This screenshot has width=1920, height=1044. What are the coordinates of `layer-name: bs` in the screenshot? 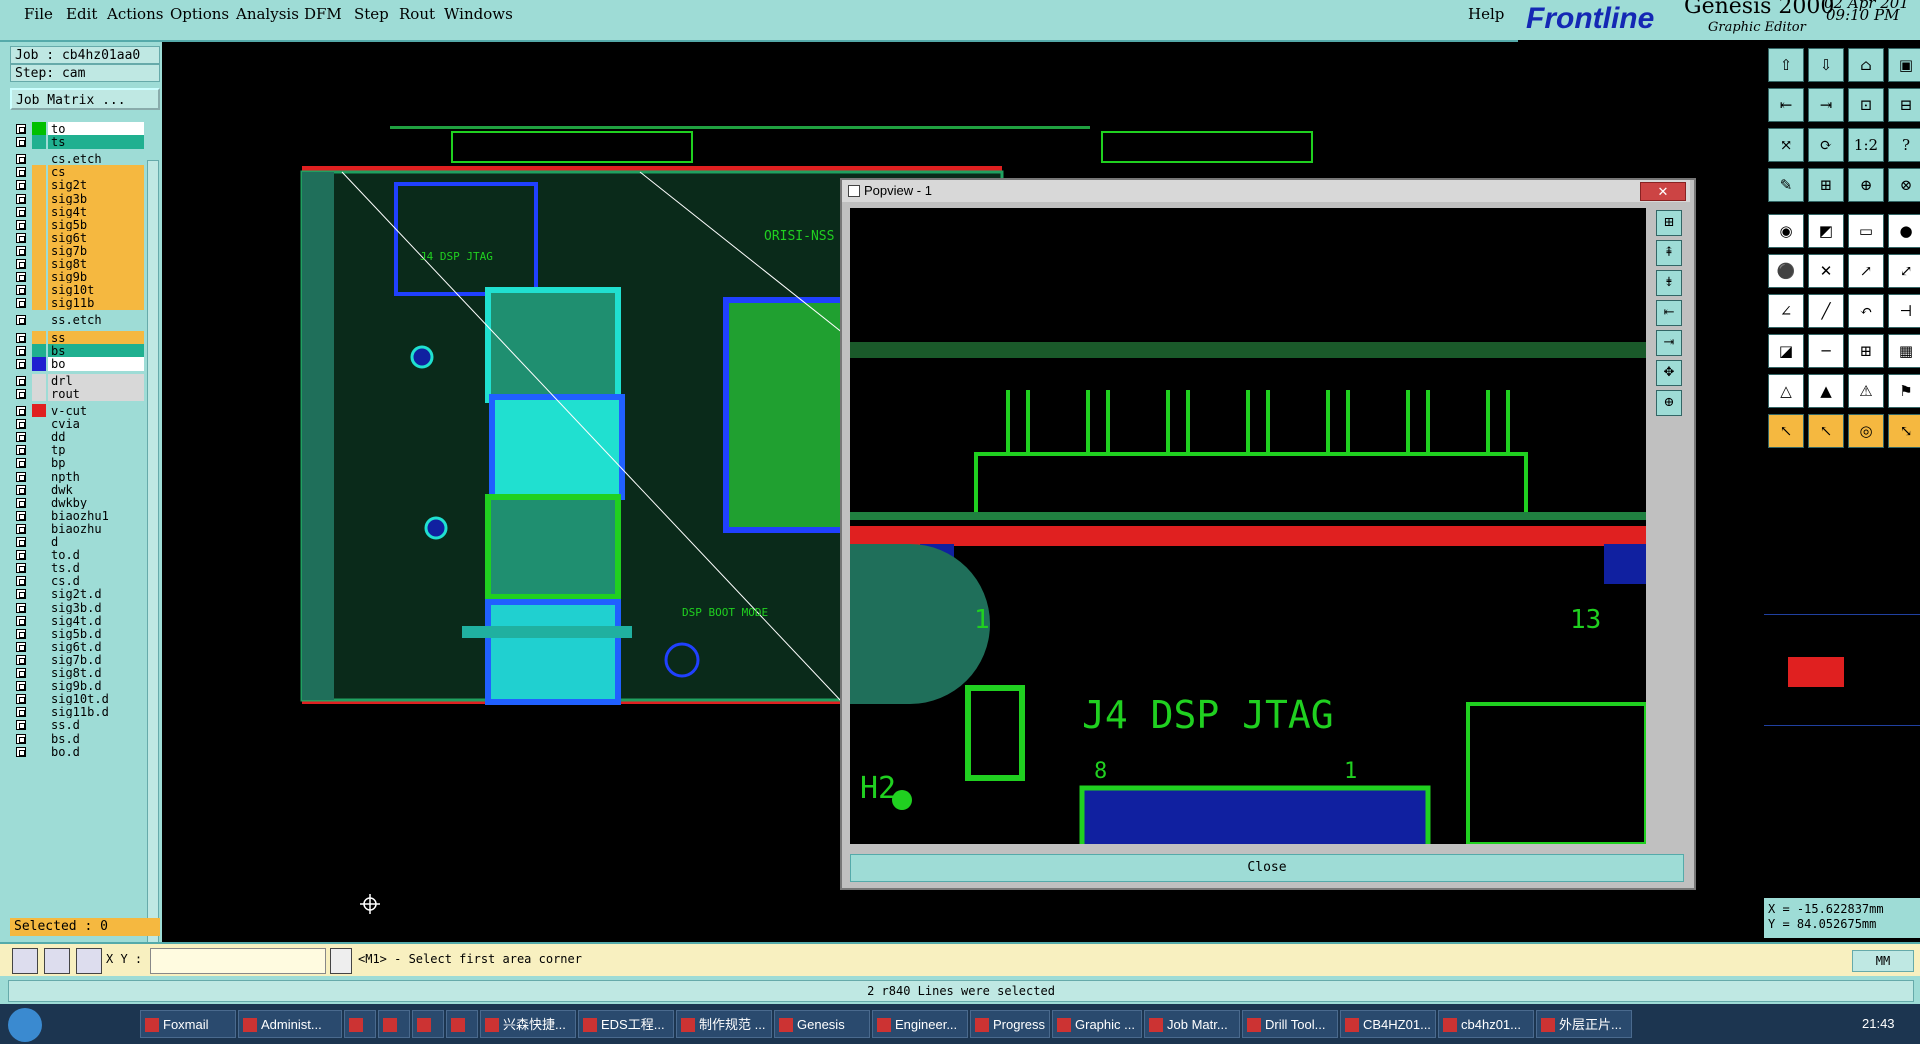 It's located at (96, 350).